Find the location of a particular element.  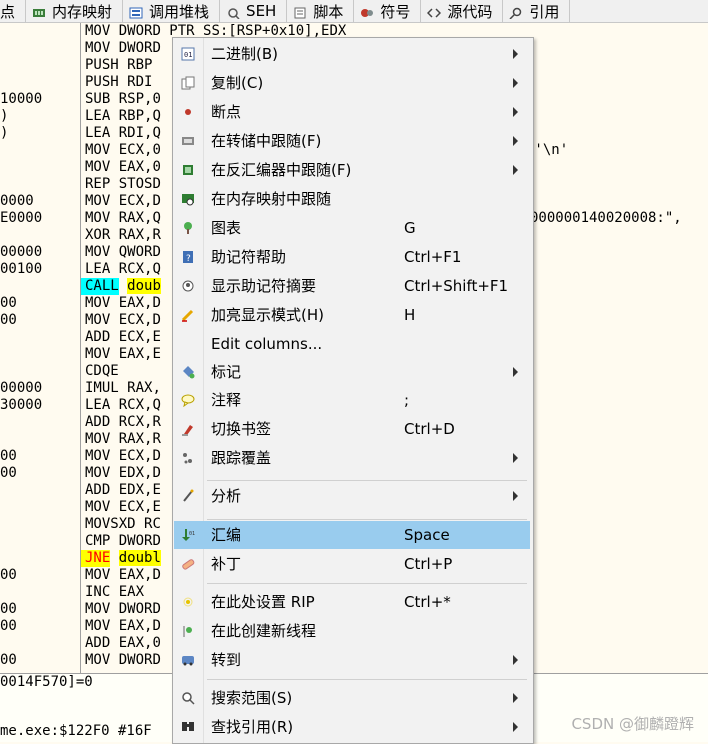

mnemonic: IMUL is located at coordinates (102, 388).